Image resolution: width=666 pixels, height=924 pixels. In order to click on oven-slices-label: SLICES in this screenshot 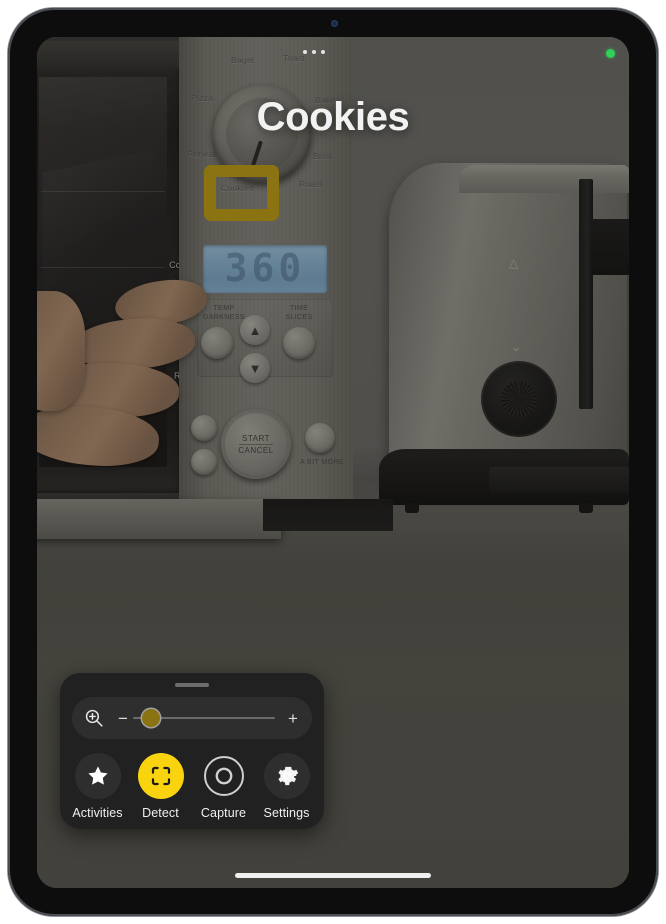, I will do `click(299, 317)`.